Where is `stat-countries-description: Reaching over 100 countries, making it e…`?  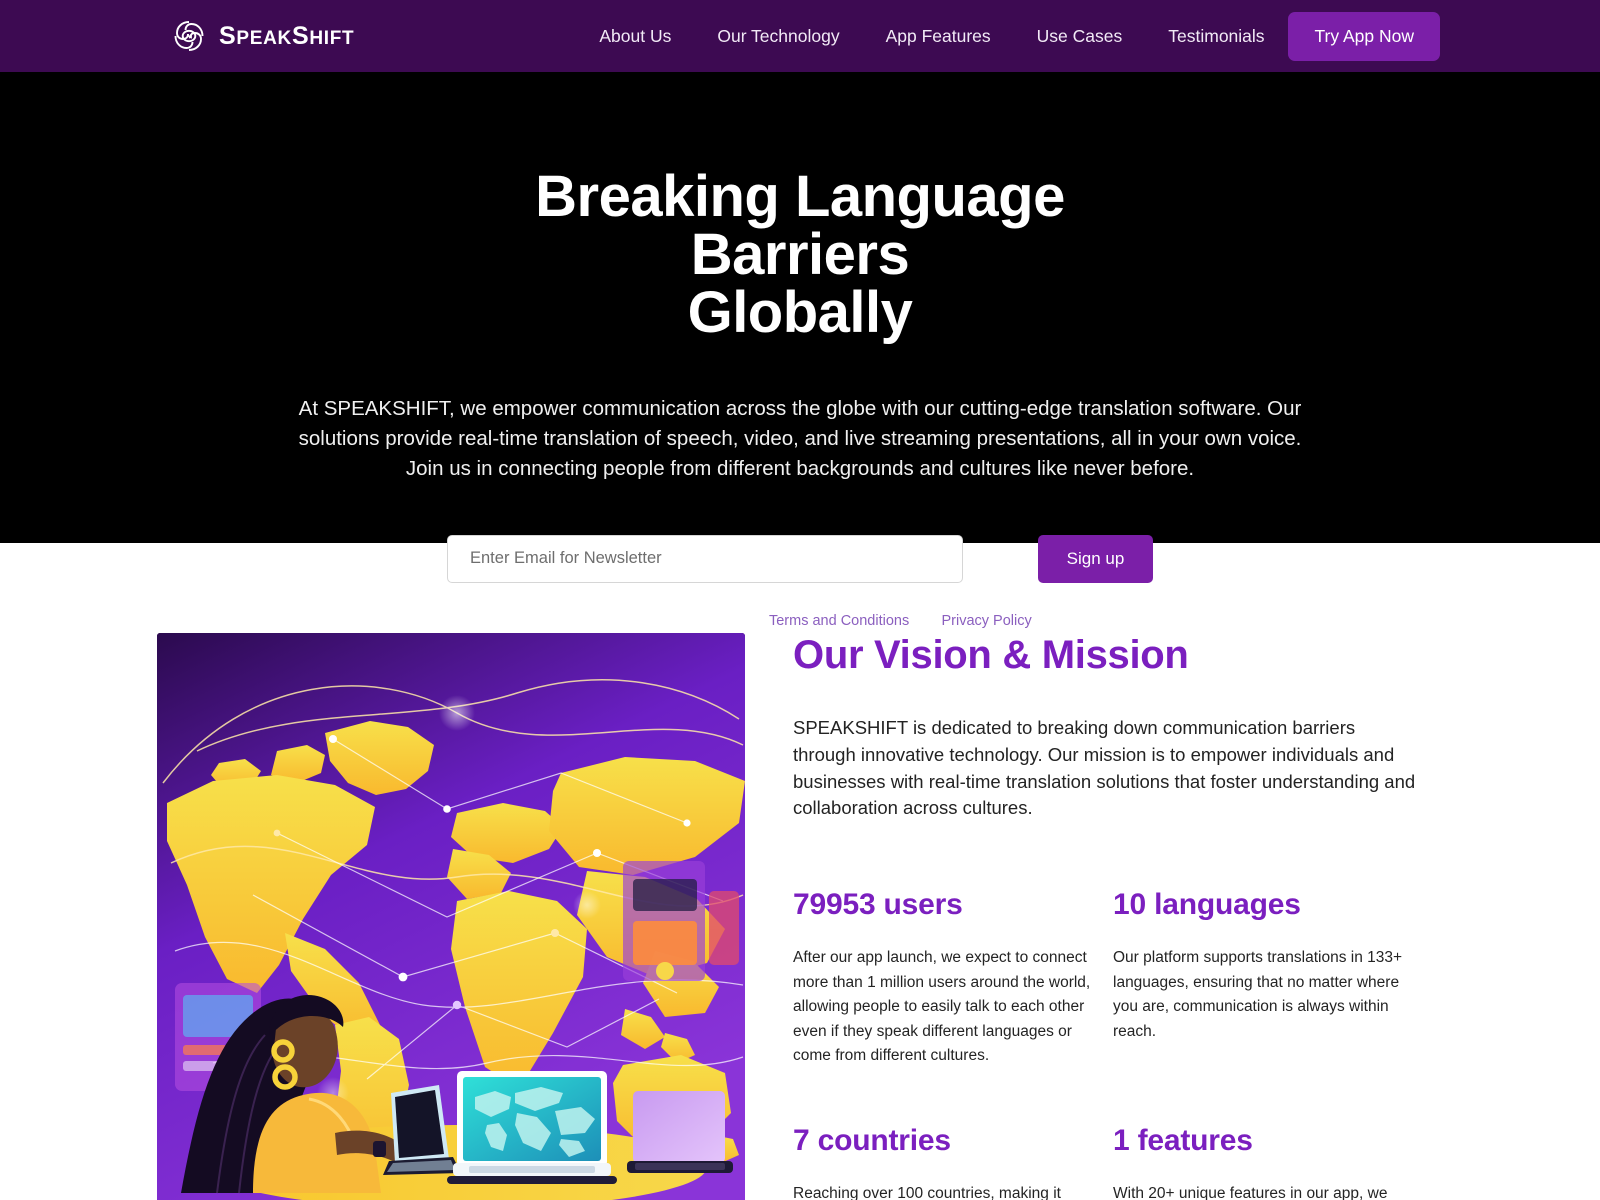 stat-countries-description: Reaching over 100 countries, making it e… is located at coordinates (927, 1192).